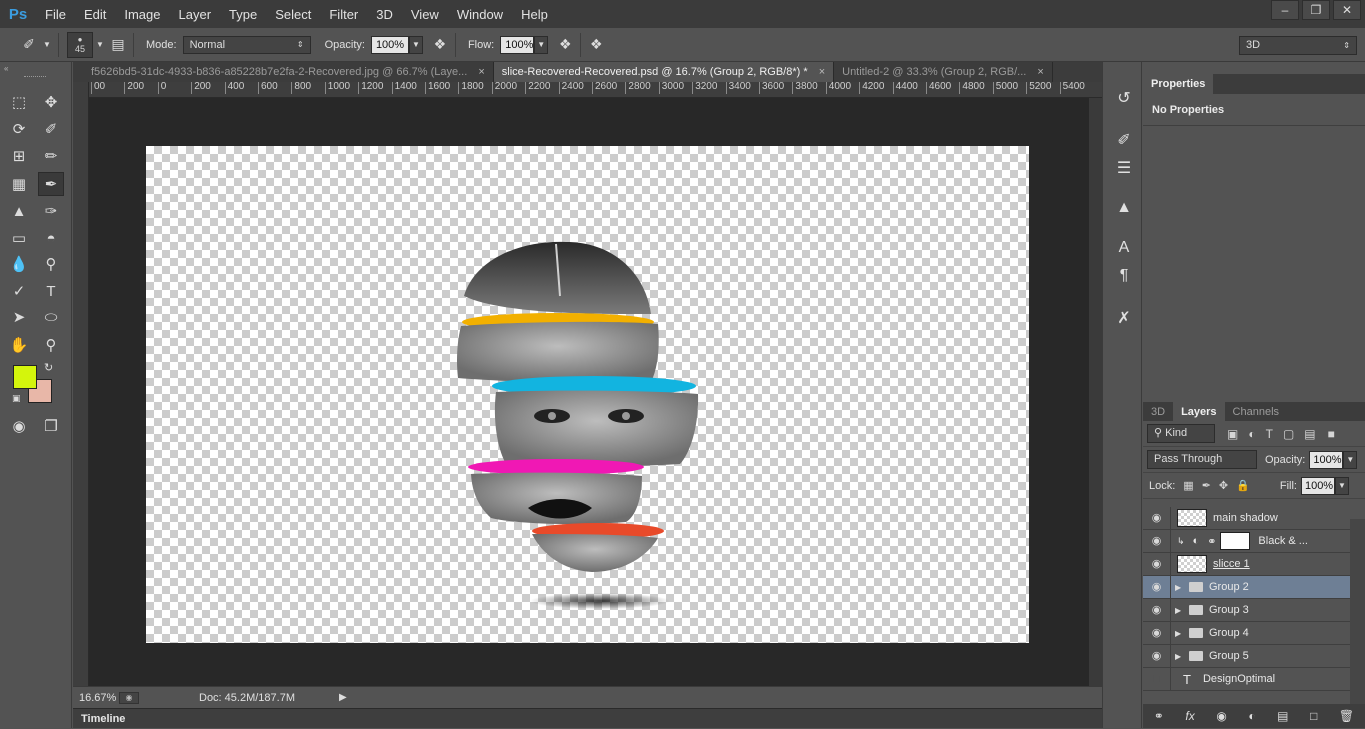 The image size is (1365, 729). Describe the element at coordinates (1124, 208) in the screenshot. I see `clone-source-icon: ▲` at that location.